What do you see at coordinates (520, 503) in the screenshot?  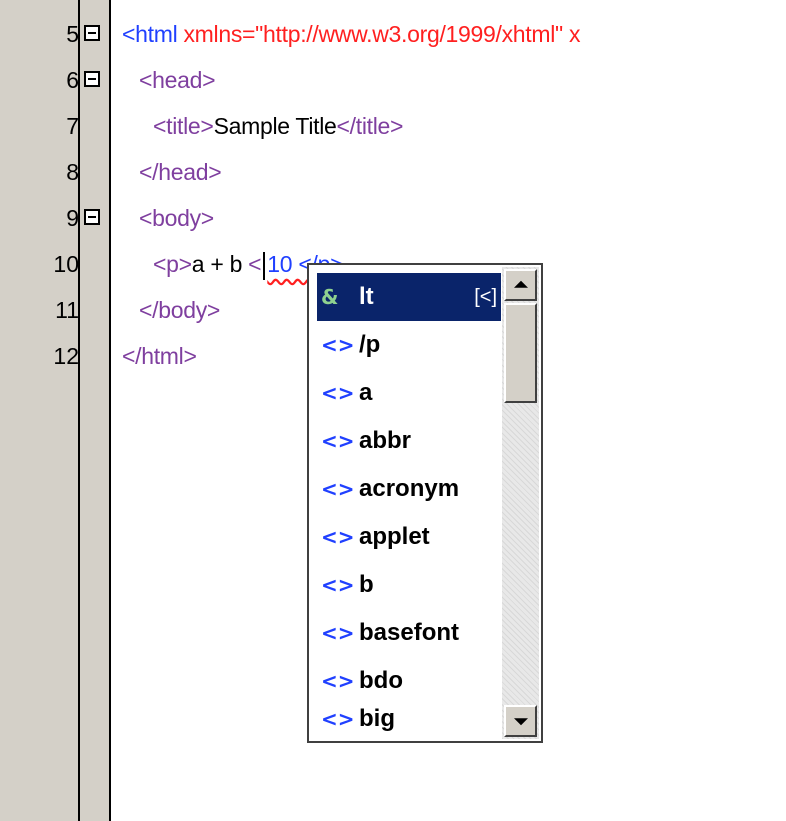 I see `vertical-scrollbar` at bounding box center [520, 503].